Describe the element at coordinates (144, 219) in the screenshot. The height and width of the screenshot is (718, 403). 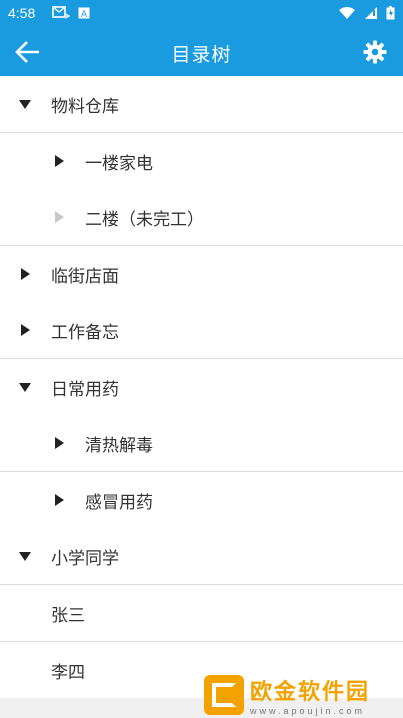
I see `tree-node-label: 二楼（未完工）` at that location.